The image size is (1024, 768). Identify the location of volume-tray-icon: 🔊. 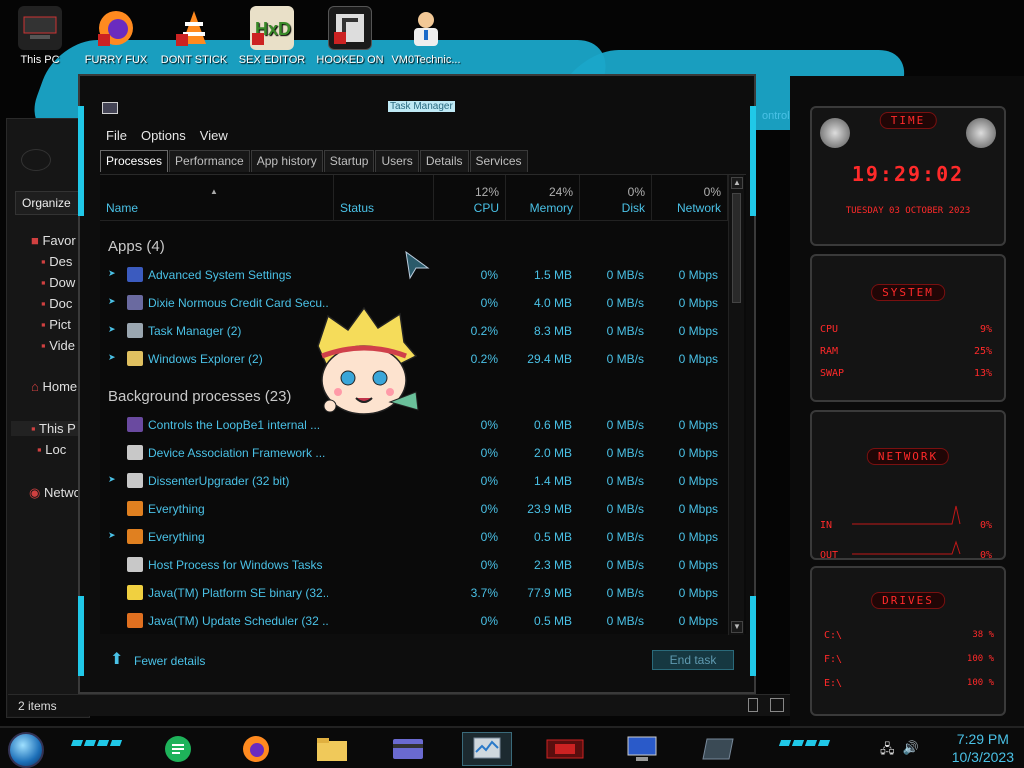
(911, 751).